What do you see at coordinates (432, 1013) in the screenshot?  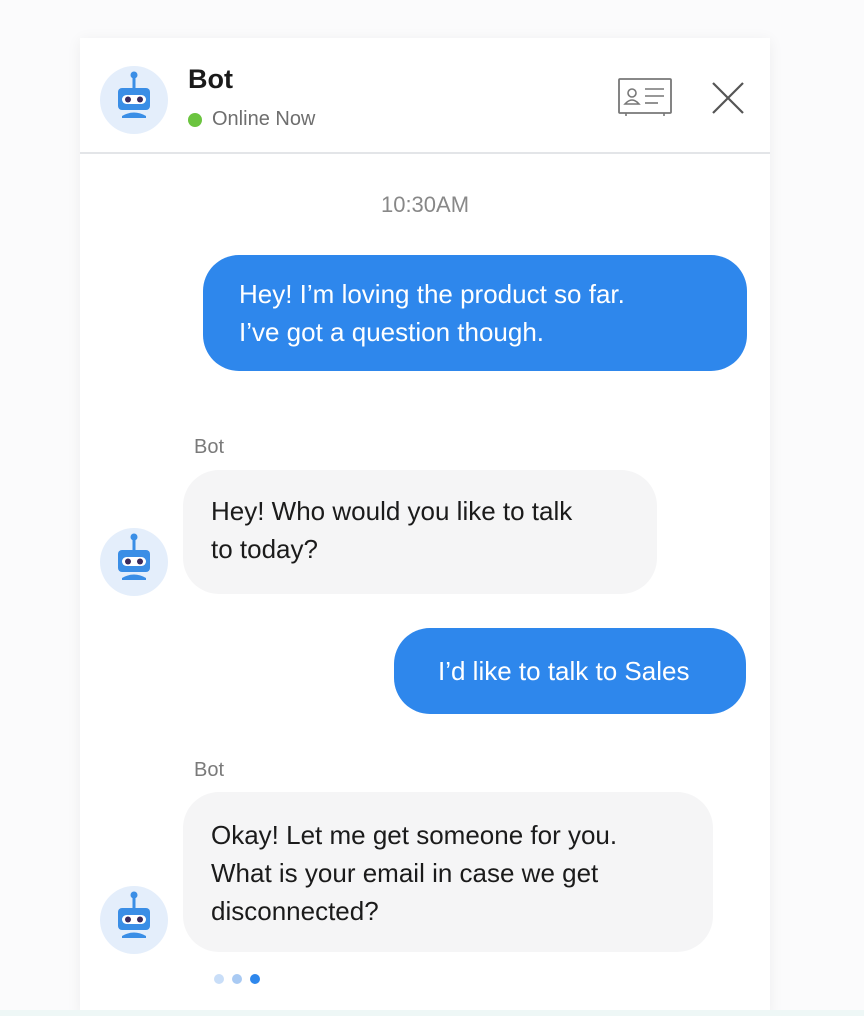 I see `page-bottom-strip` at bounding box center [432, 1013].